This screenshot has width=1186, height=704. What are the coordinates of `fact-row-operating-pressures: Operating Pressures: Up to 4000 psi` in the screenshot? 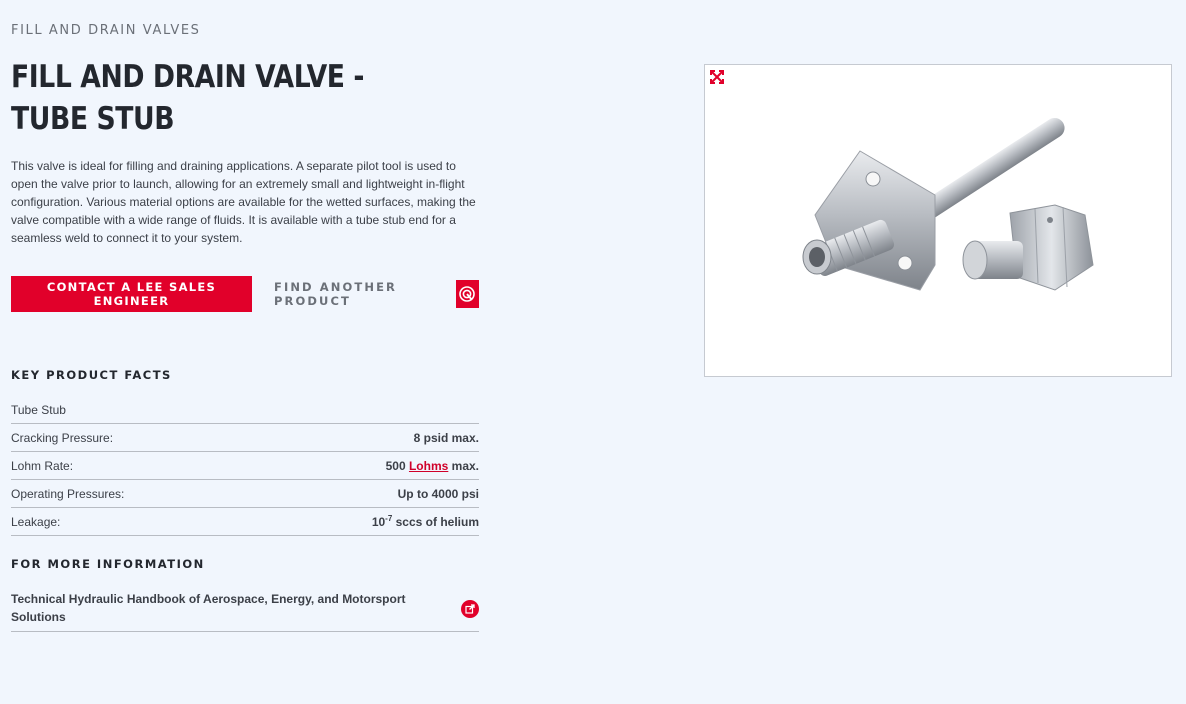 It's located at (245, 494).